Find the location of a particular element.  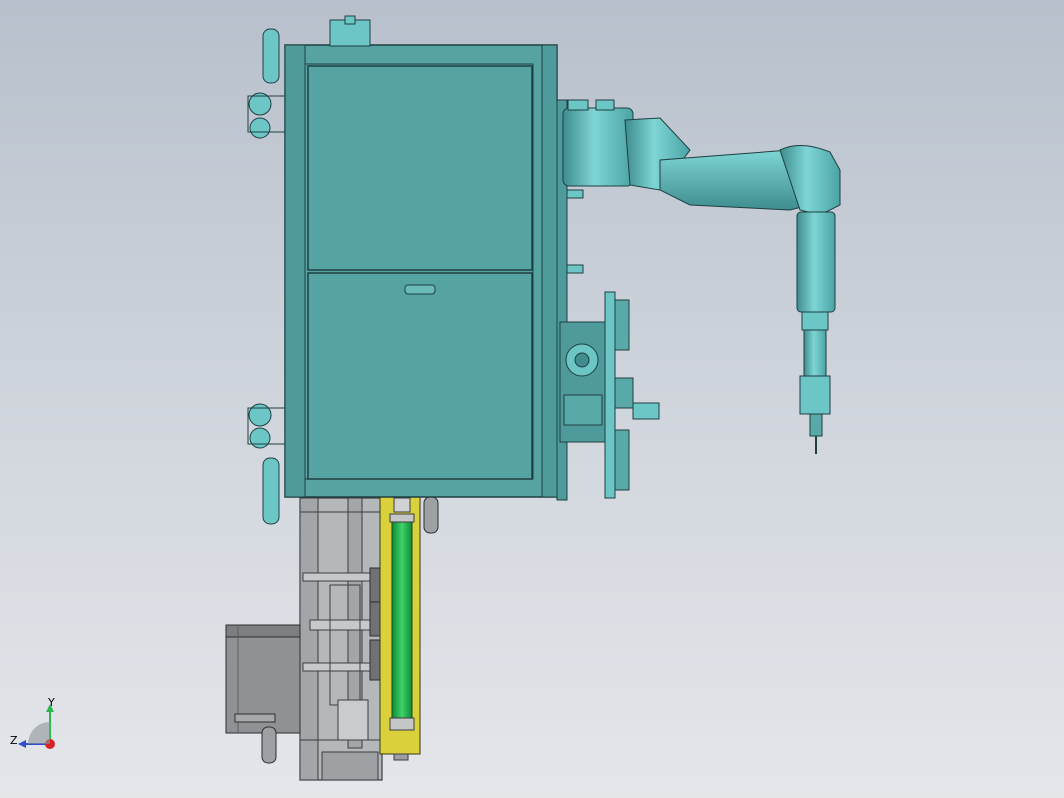

triad-z-label: Z is located at coordinates (14, 740).